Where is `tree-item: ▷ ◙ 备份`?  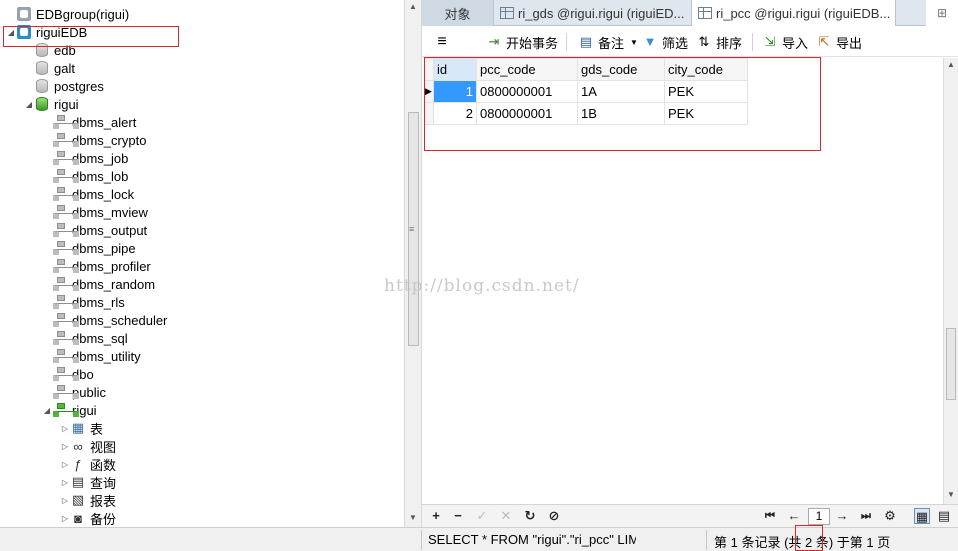
tree-item: ▷ ◙ 备份 is located at coordinates (88, 518).